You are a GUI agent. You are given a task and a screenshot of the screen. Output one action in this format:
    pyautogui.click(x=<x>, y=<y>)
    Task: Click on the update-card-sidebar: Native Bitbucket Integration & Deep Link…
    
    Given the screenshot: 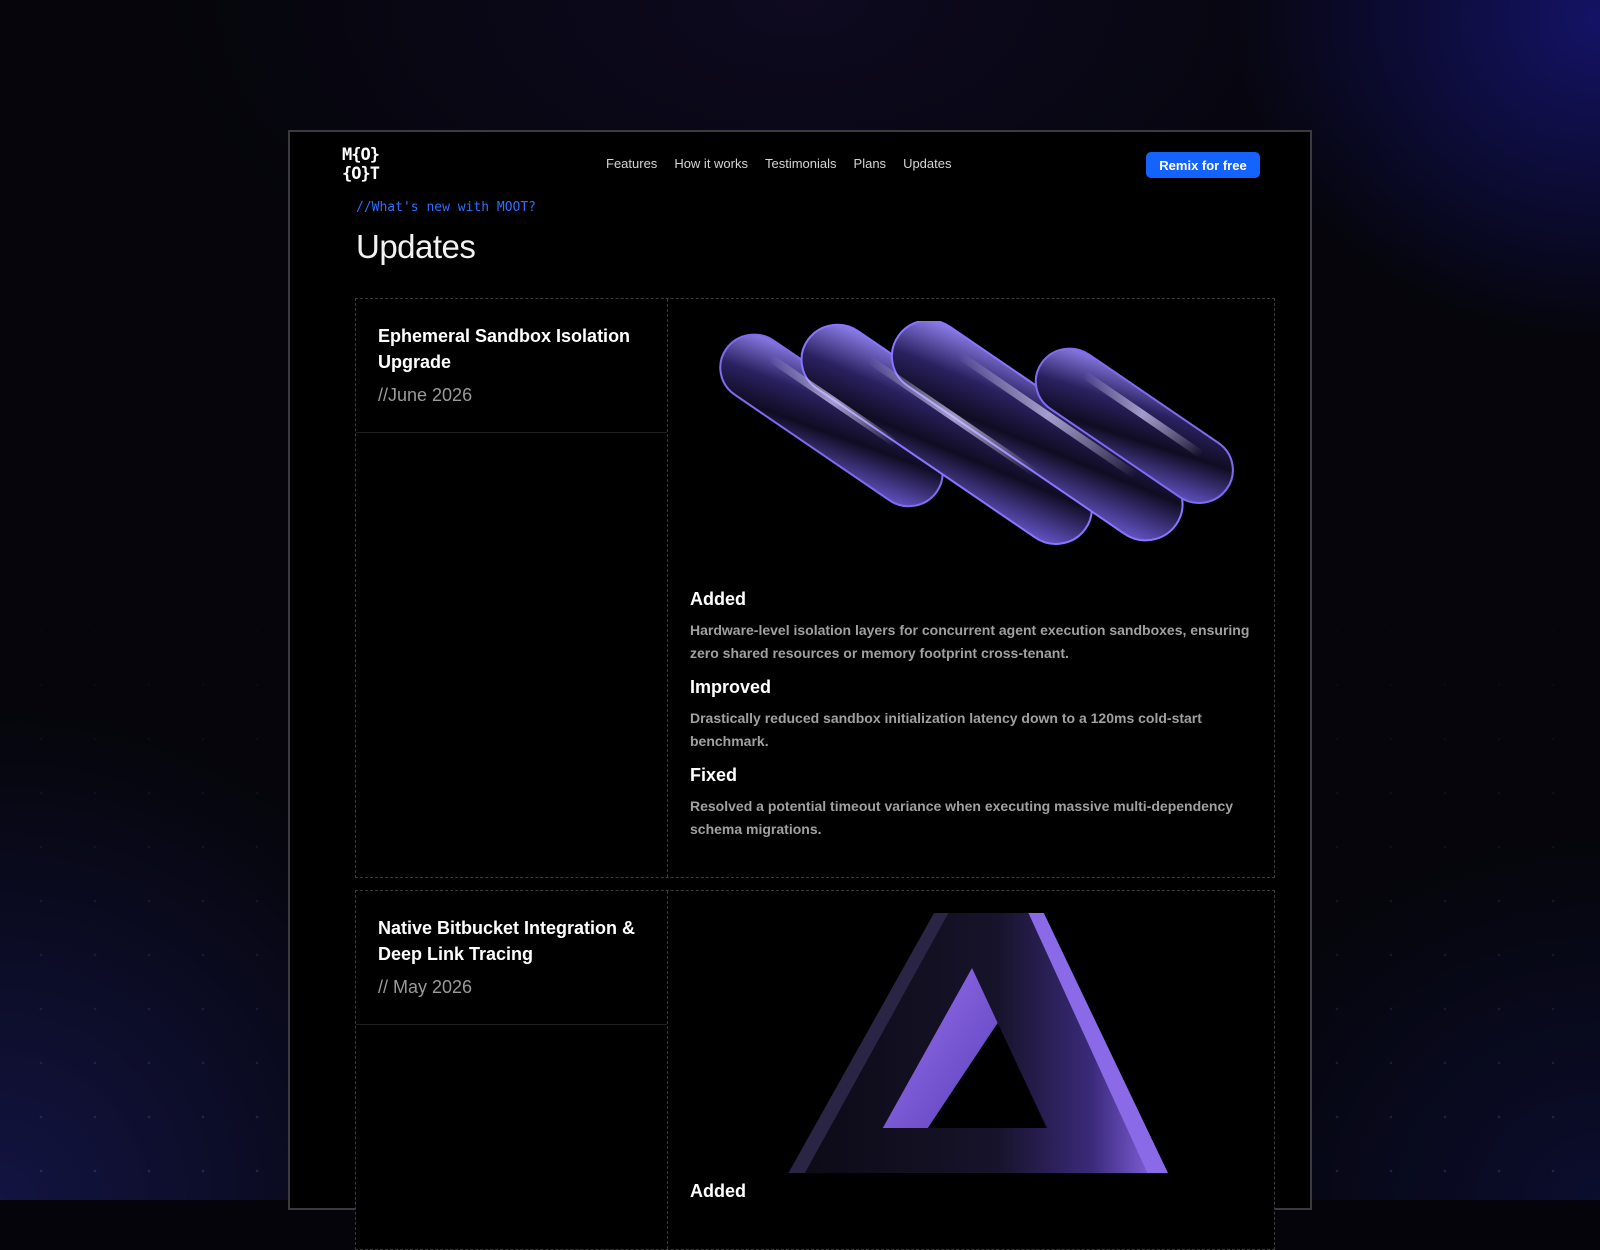 What is the action you would take?
    pyautogui.click(x=512, y=1070)
    